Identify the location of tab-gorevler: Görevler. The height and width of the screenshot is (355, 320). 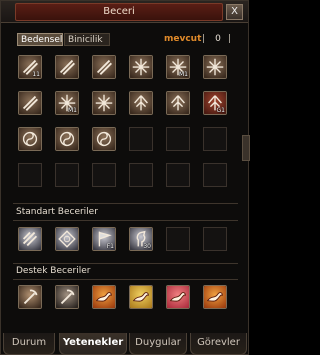
(218, 344).